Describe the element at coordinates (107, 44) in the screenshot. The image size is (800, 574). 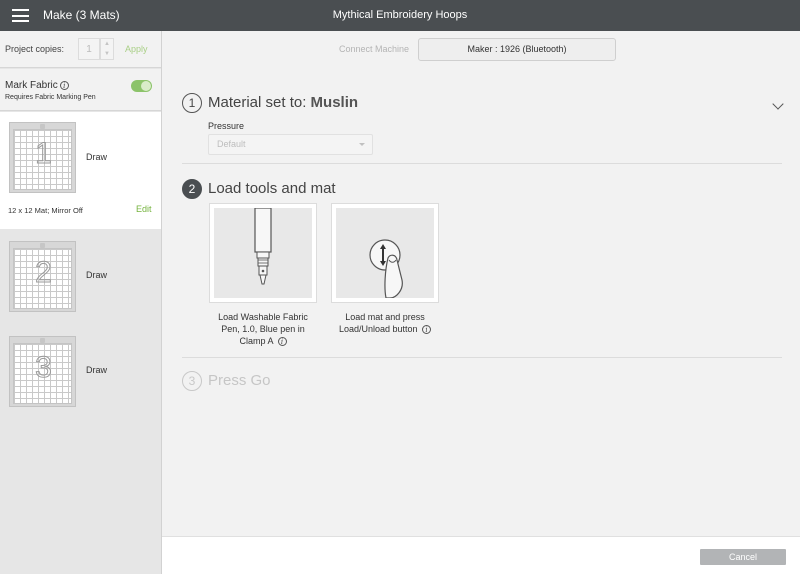
I see `stepper-up-icon: ▲` at that location.